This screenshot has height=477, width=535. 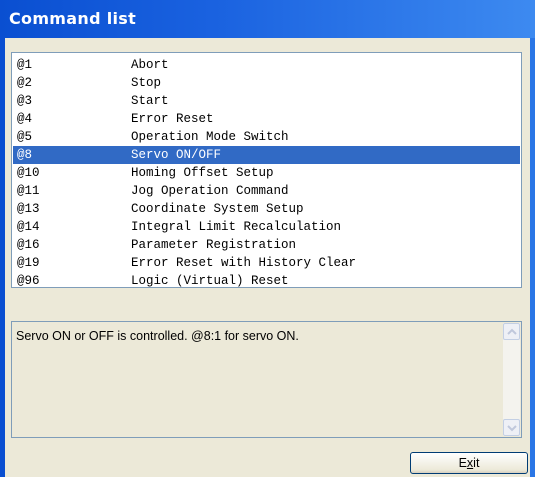 What do you see at coordinates (28, 209) in the screenshot?
I see `command-code: @13` at bounding box center [28, 209].